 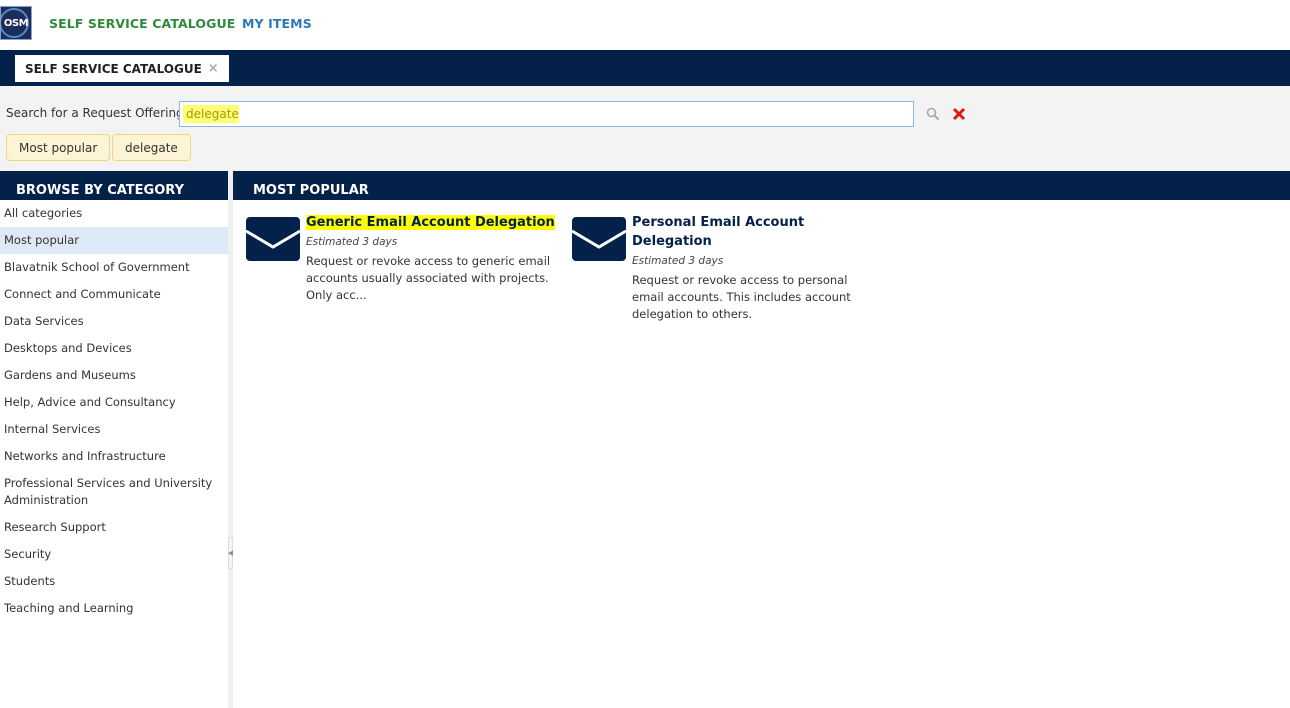 What do you see at coordinates (213, 68) in the screenshot?
I see `close-icon: ×` at bounding box center [213, 68].